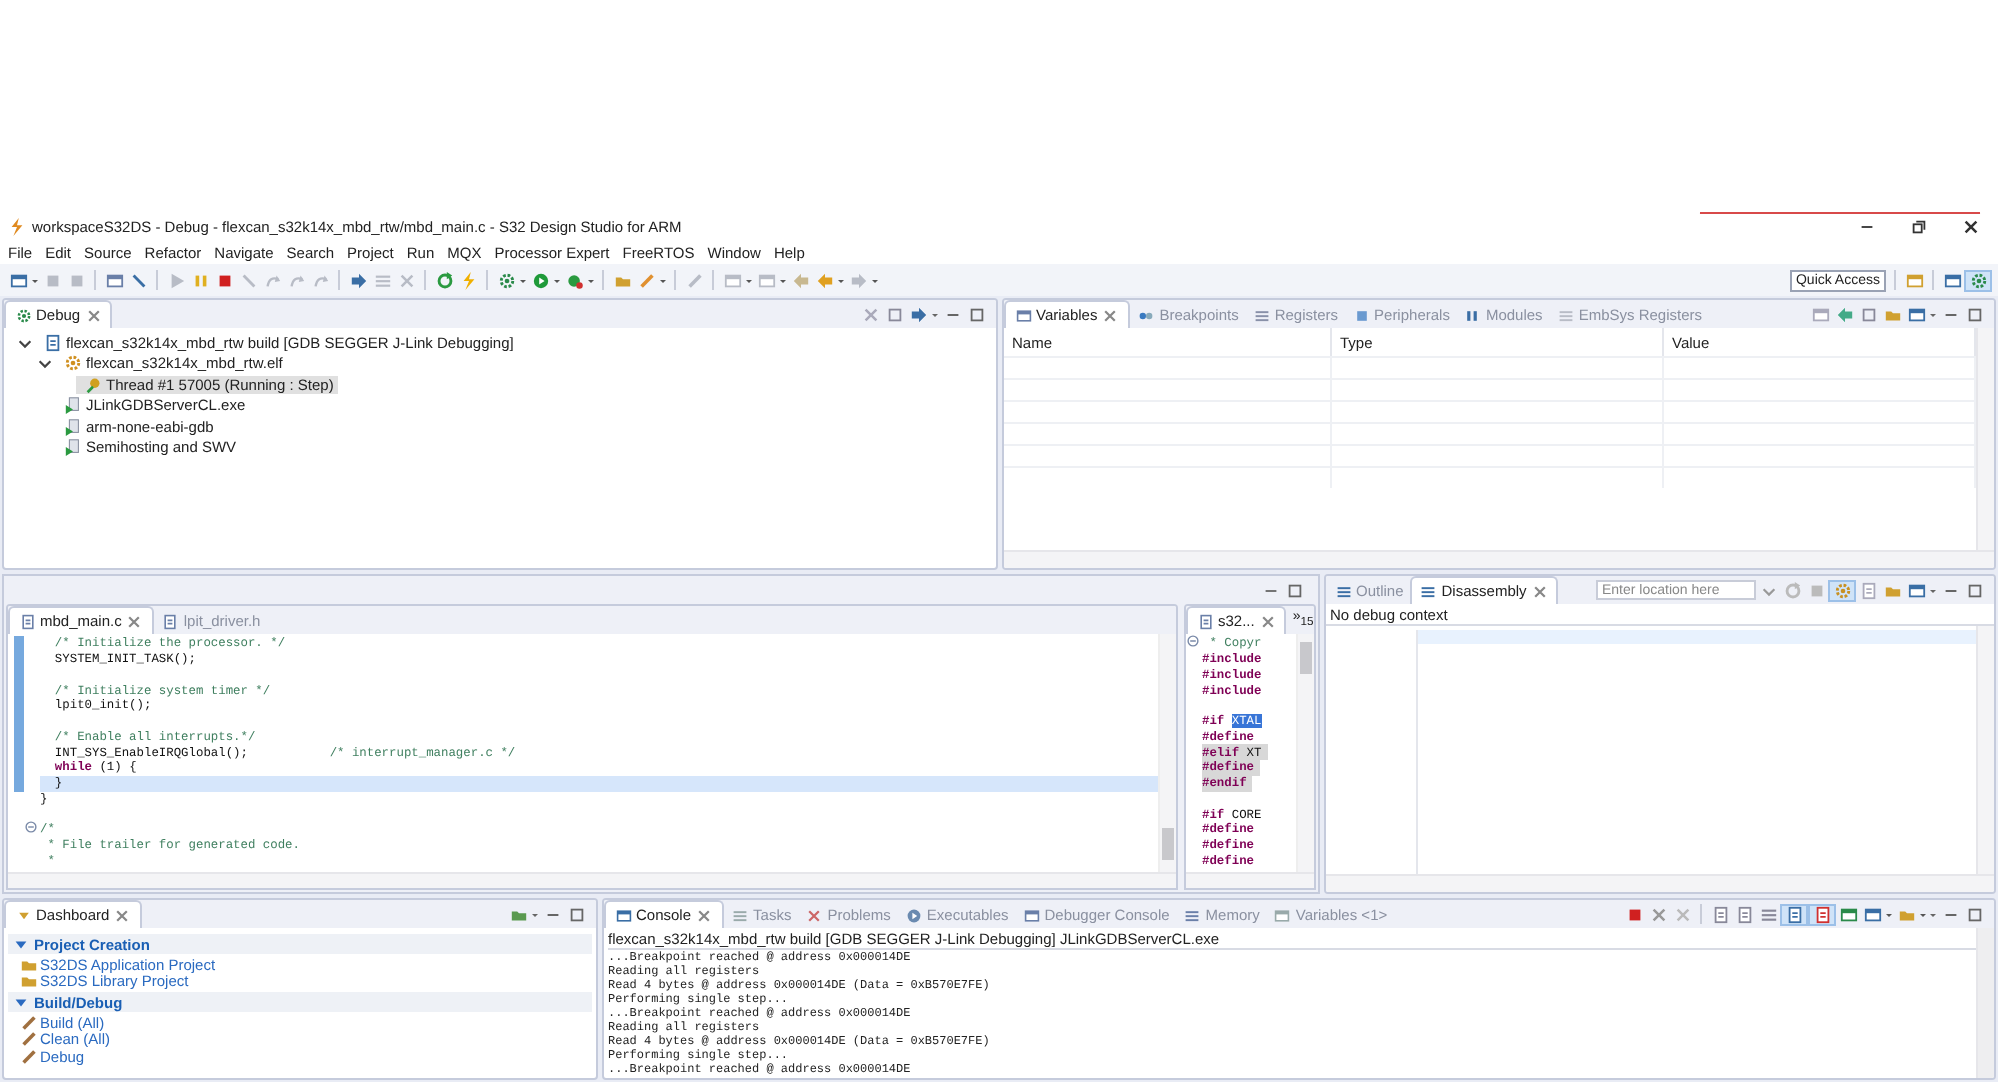 Image resolution: width=1998 pixels, height=1082 pixels. What do you see at coordinates (1918, 227) in the screenshot?
I see `restore-icon` at bounding box center [1918, 227].